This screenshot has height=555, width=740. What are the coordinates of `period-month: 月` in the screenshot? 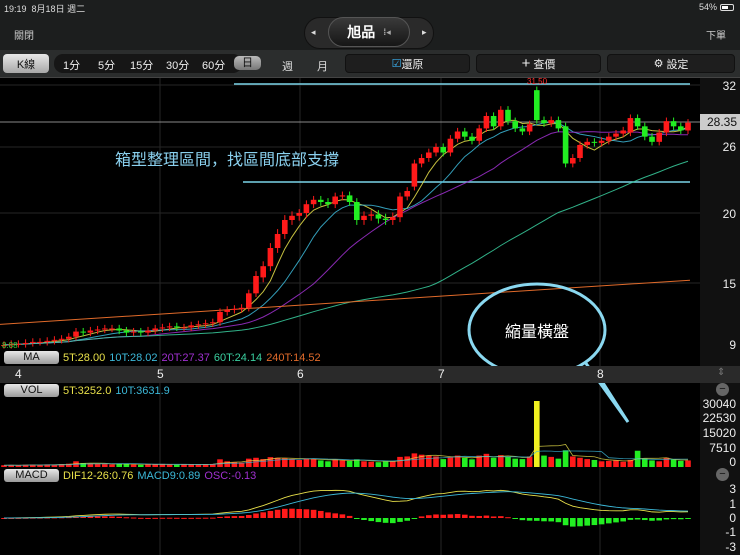 It's located at (322, 66).